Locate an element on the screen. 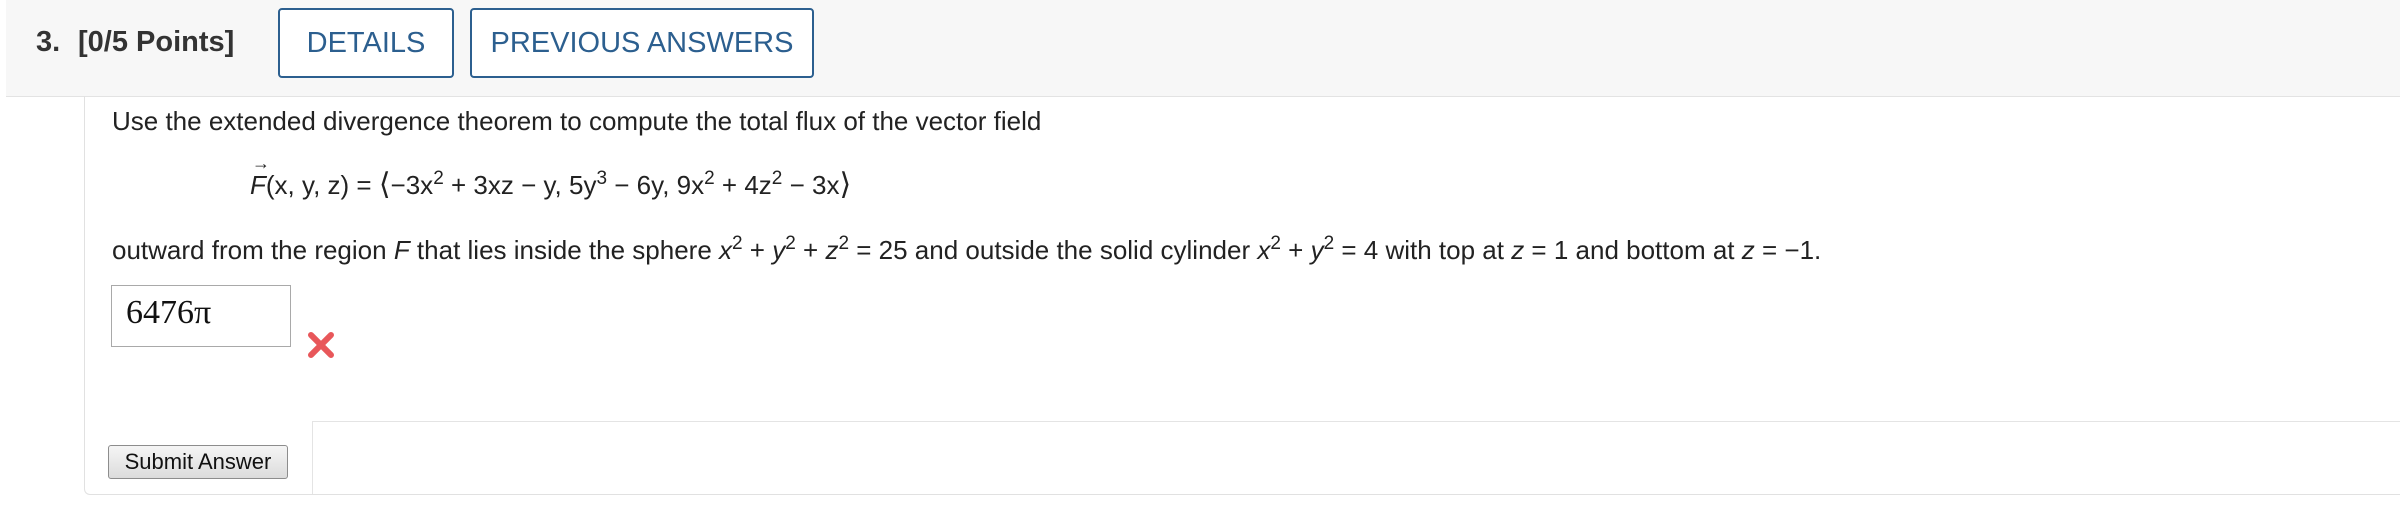  divider-vertical is located at coordinates (312, 457).